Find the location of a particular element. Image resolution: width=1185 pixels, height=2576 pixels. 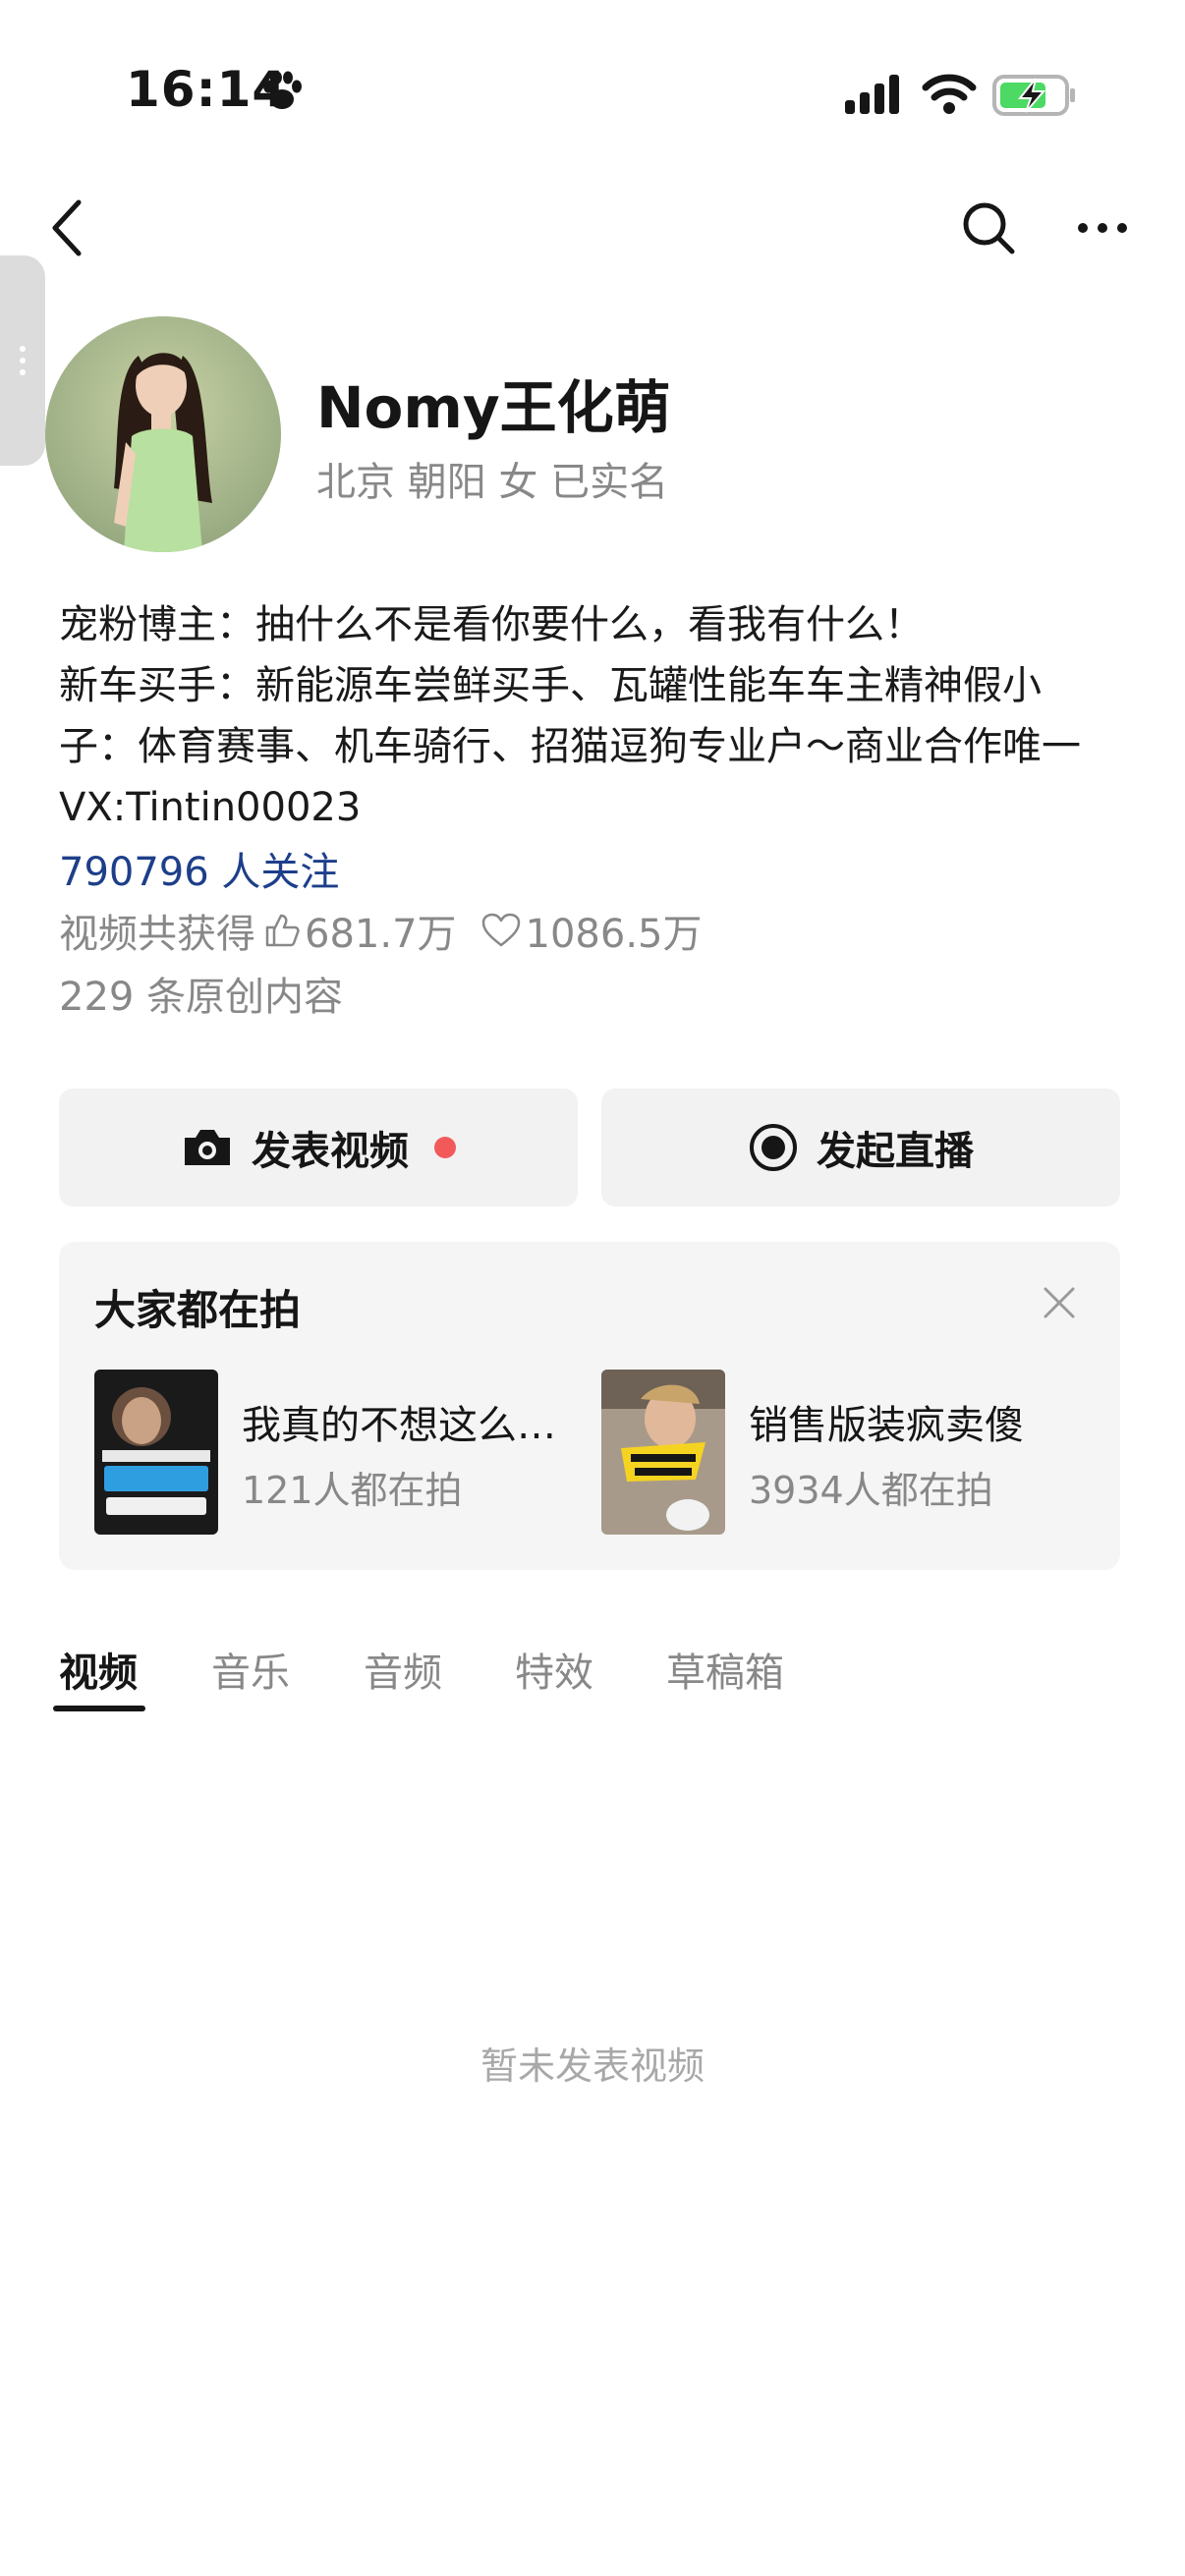

favorites-count: 1086.5万 is located at coordinates (614, 934).